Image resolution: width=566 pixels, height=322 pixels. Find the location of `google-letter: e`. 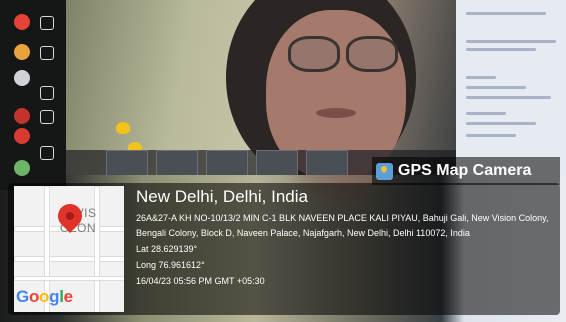

google-letter: e is located at coordinates (68, 296).